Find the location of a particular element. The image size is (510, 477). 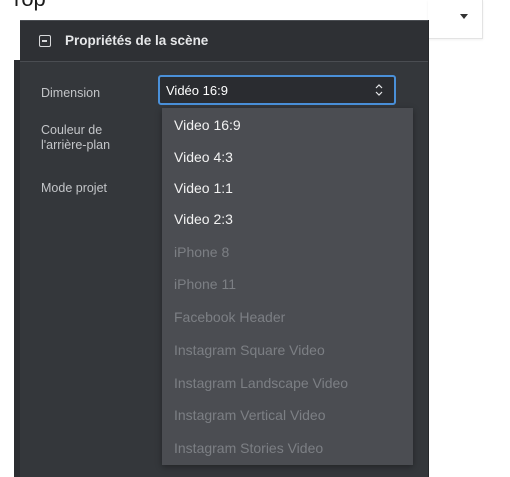

dropdown-option-instagram-landscape-video: Instagram Landscape Video is located at coordinates (261, 383).